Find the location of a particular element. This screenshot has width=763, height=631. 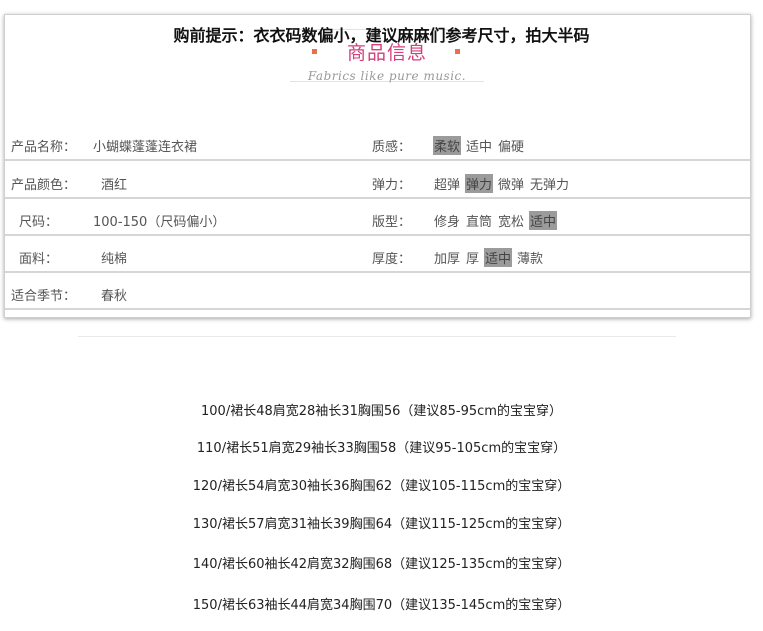

option-group: 超弹 弹力 微弹 无弹力 is located at coordinates (503, 183).